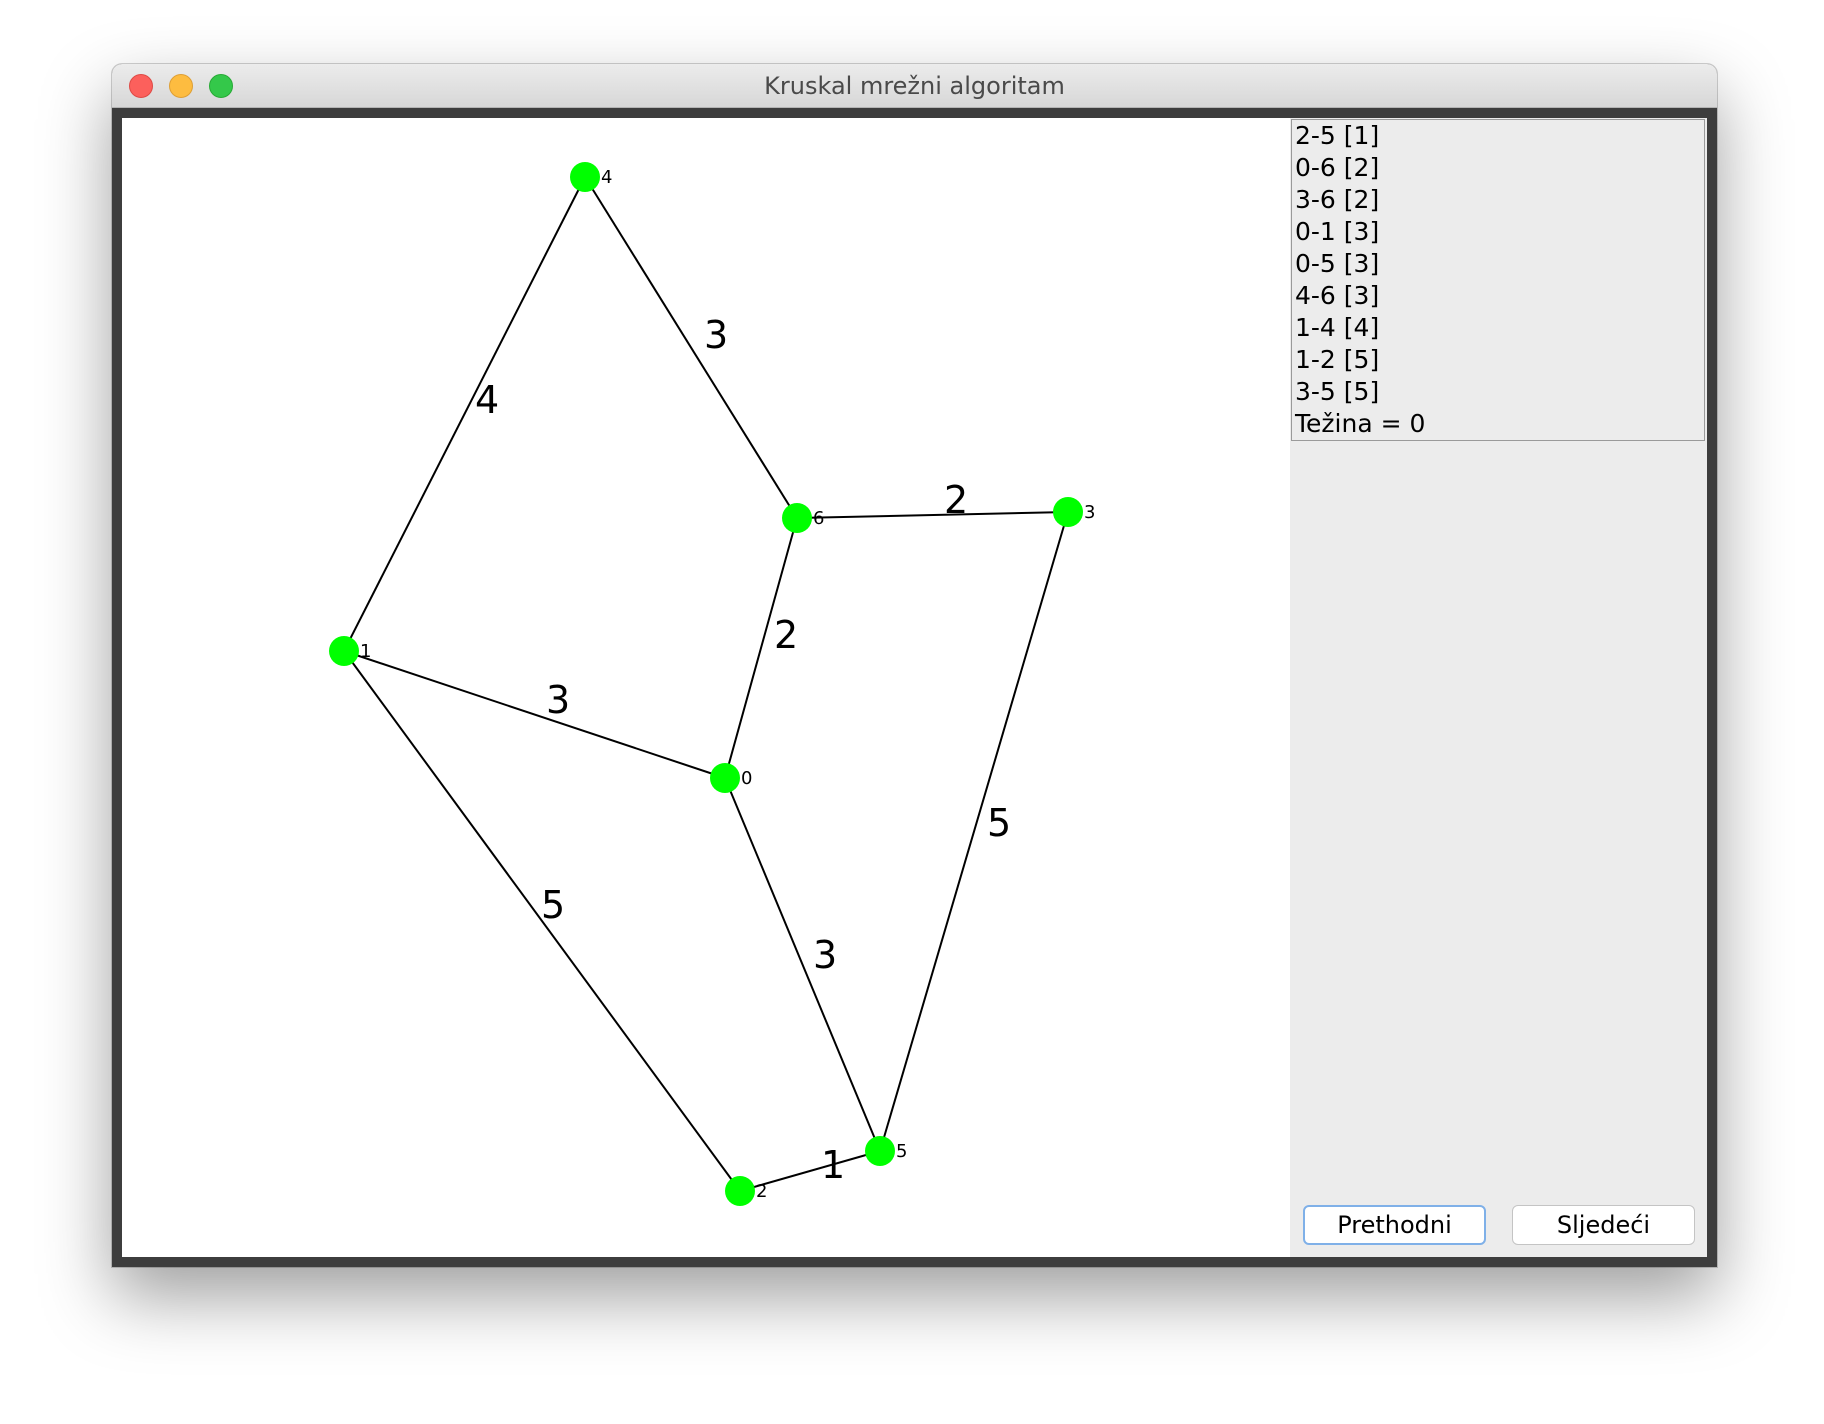 The width and height of the screenshot is (1824, 1424). I want to click on window-title: Kruskal mrežni algoritam, so click(914, 86).